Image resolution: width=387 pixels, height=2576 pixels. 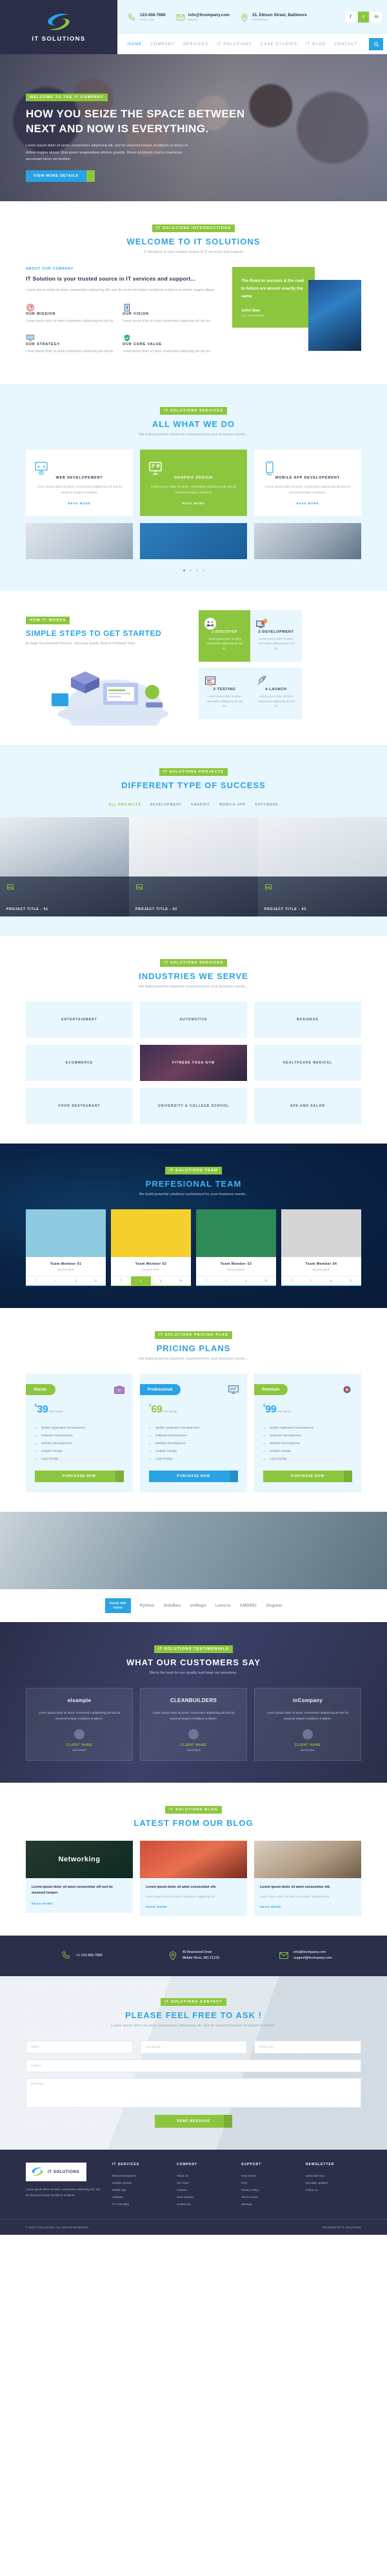 What do you see at coordinates (66, 1247) in the screenshot?
I see `team-member-1: Team Member 01 DESIGNER f t g in` at bounding box center [66, 1247].